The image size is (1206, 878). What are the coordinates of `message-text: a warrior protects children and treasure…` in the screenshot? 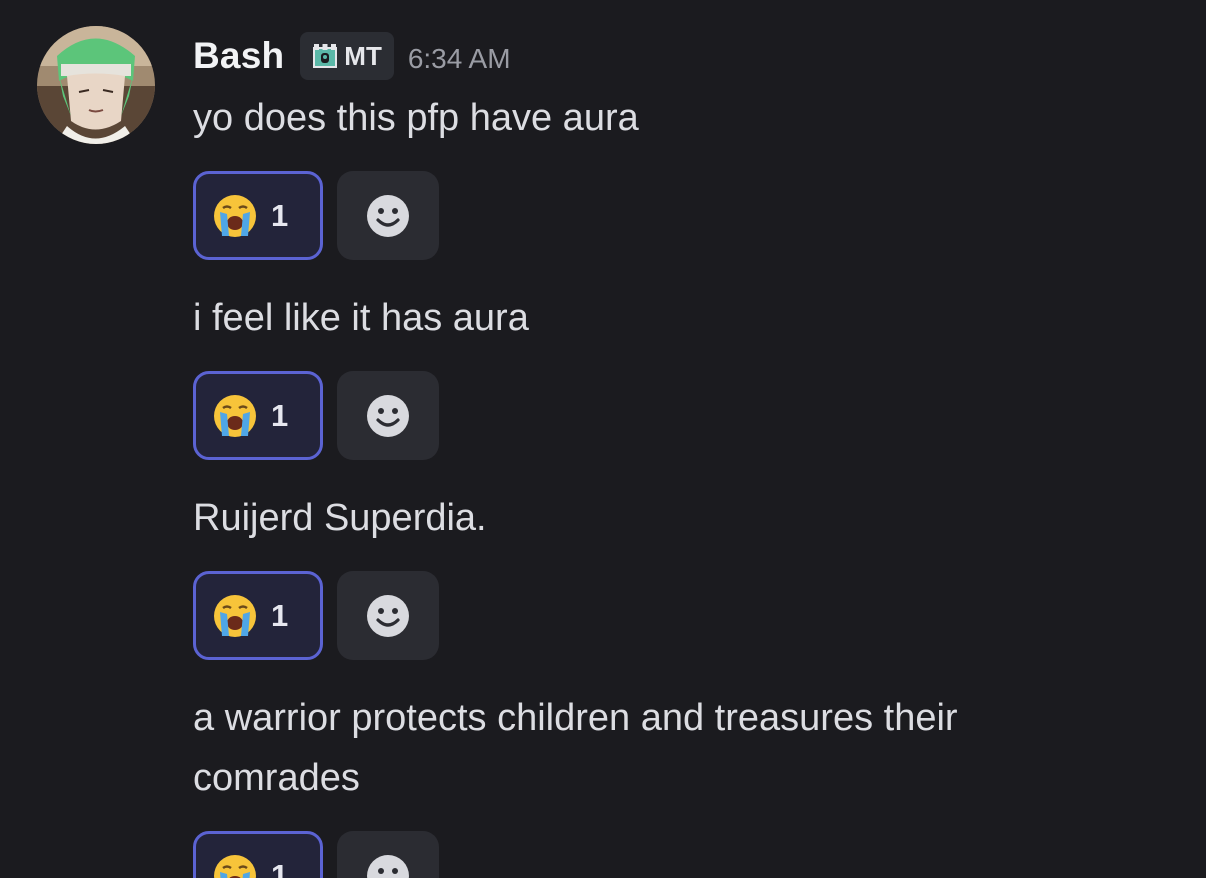 It's located at (575, 748).